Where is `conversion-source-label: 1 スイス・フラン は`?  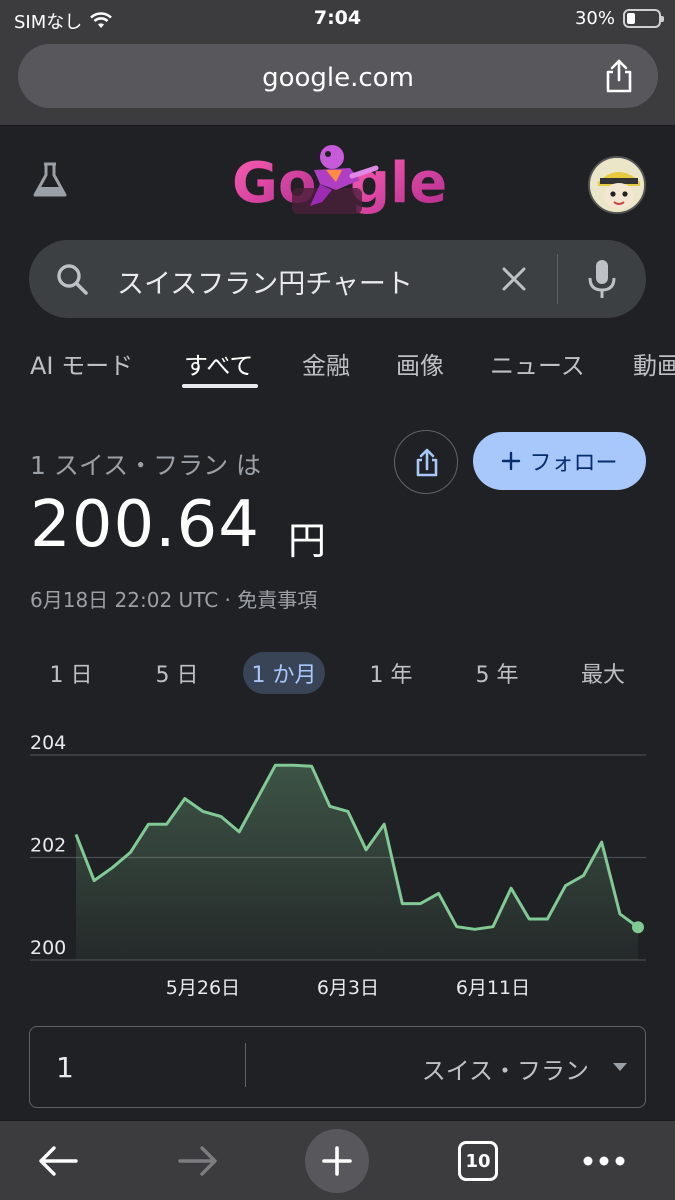
conversion-source-label: 1 スイス・フラン は is located at coordinates (146, 465).